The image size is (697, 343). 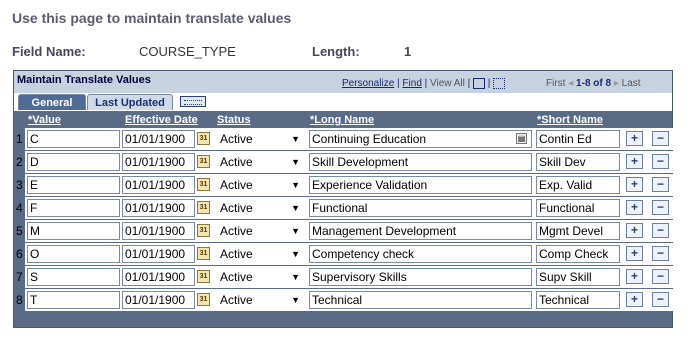 What do you see at coordinates (73, 139) in the screenshot?
I see `value-input: C` at bounding box center [73, 139].